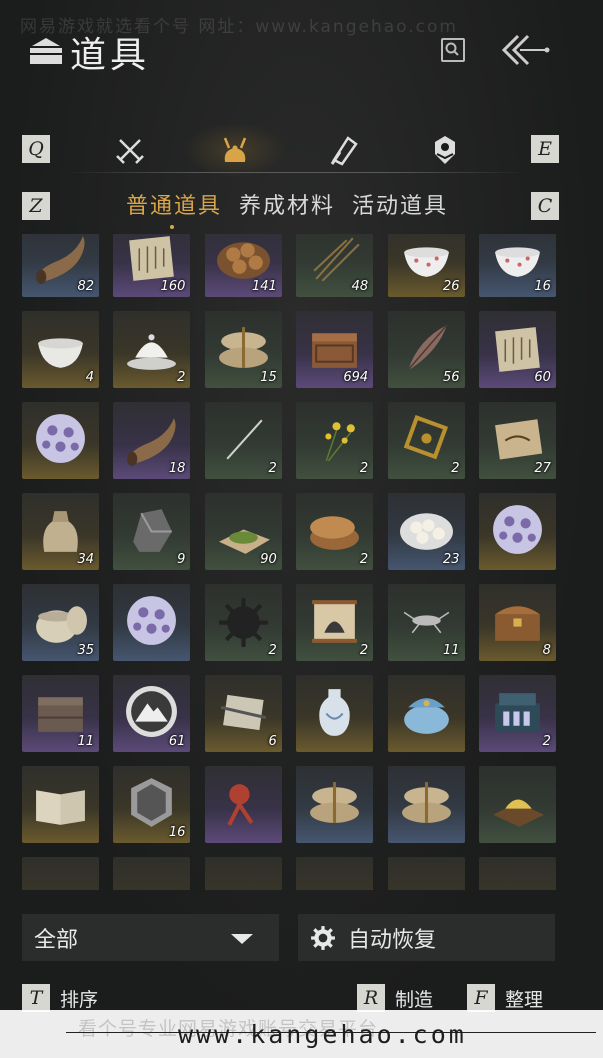 The height and width of the screenshot is (1058, 603). I want to click on tab-badges, so click(445, 150).